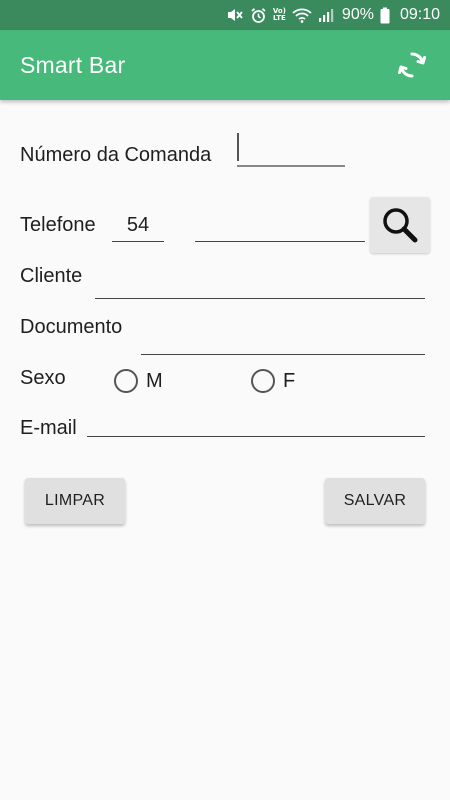 The image size is (450, 800). What do you see at coordinates (326, 15) in the screenshot?
I see `signal-icon` at bounding box center [326, 15].